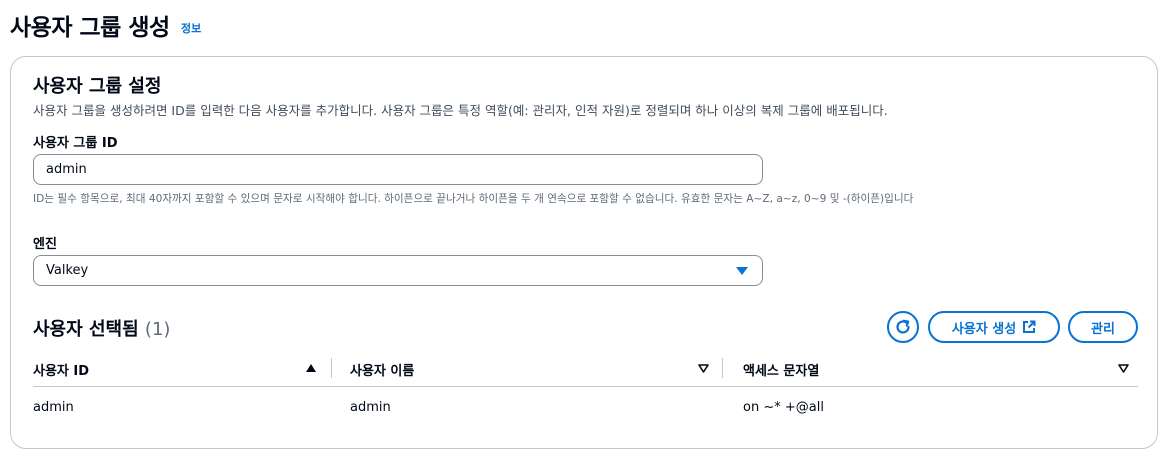  I want to click on cell-user-name: admin, so click(370, 407).